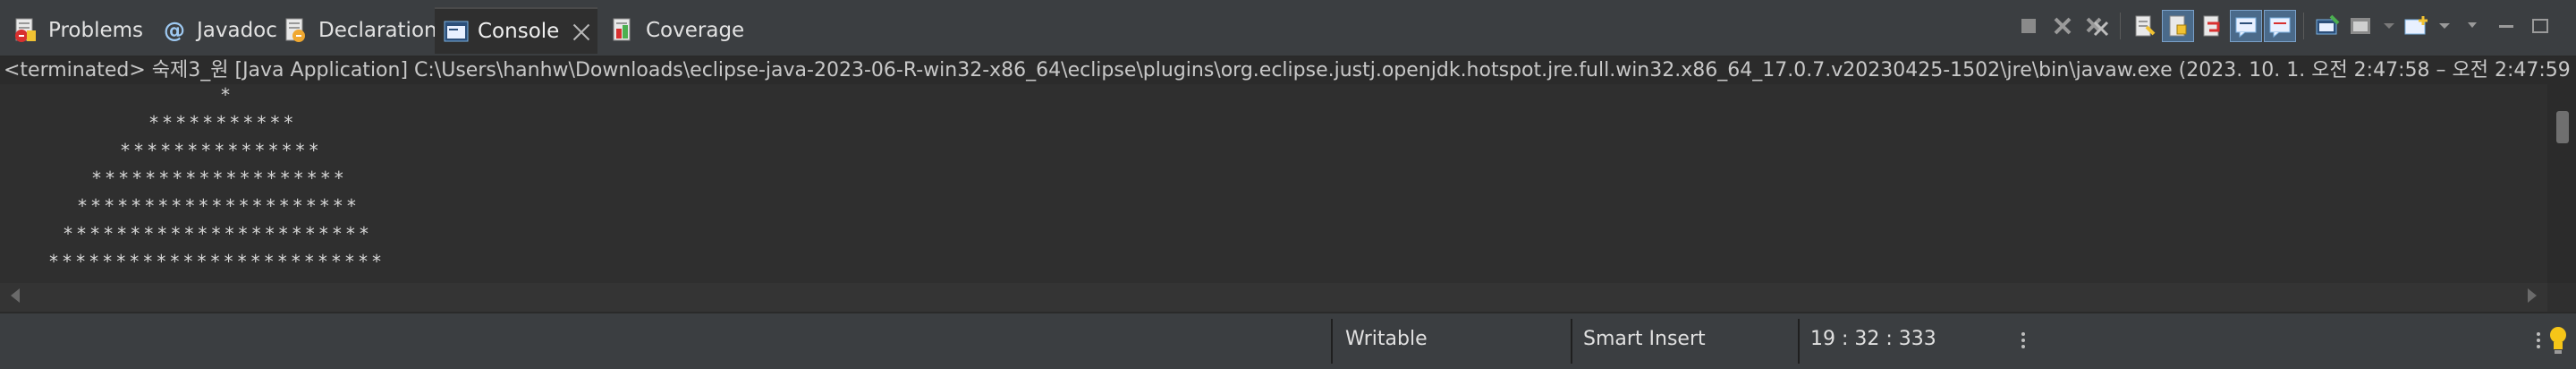 Image resolution: width=2576 pixels, height=369 pixels. What do you see at coordinates (1273, 298) in the screenshot?
I see `horizontal-scrollbar` at bounding box center [1273, 298].